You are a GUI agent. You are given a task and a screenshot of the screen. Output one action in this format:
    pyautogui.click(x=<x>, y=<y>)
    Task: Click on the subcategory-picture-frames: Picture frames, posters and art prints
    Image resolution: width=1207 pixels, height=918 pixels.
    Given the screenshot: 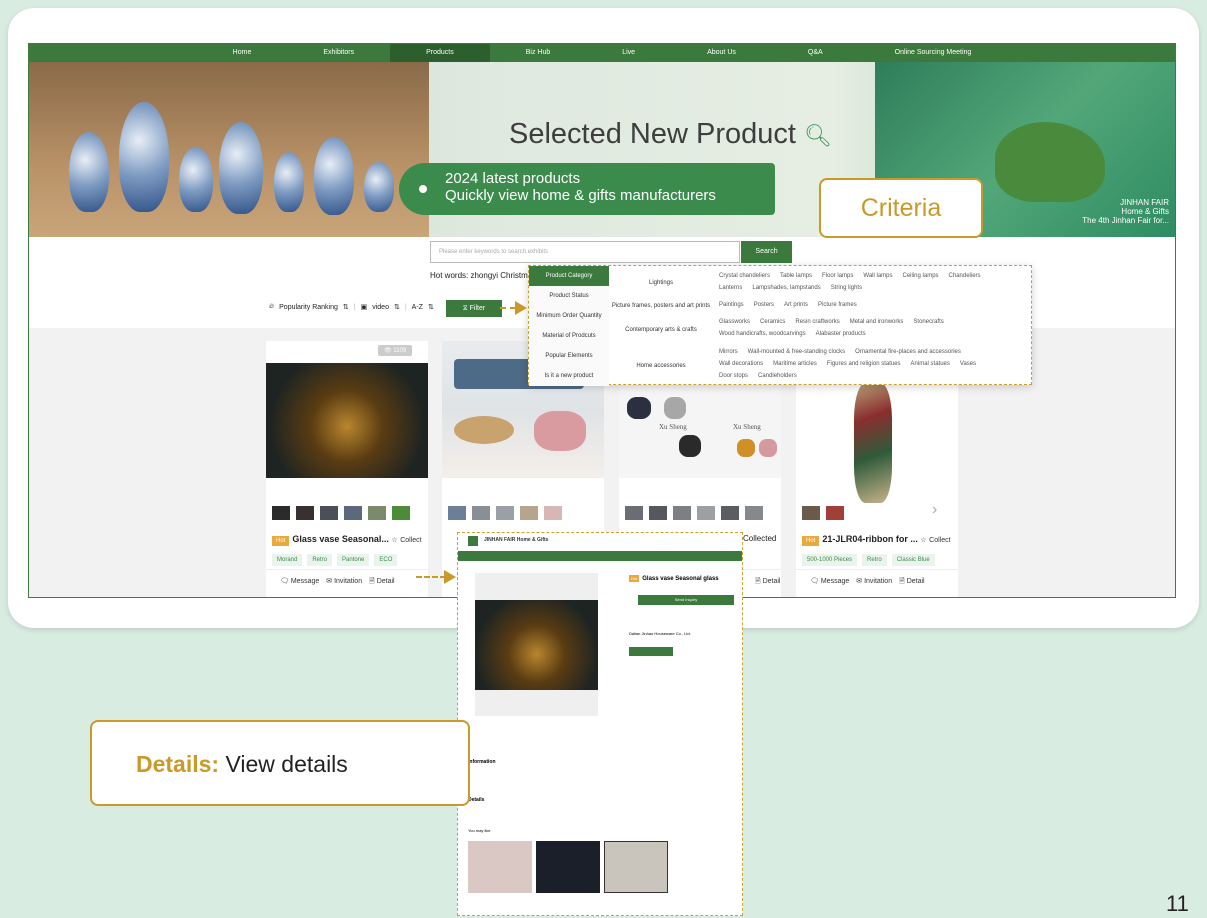 What is the action you would take?
    pyautogui.click(x=661, y=306)
    